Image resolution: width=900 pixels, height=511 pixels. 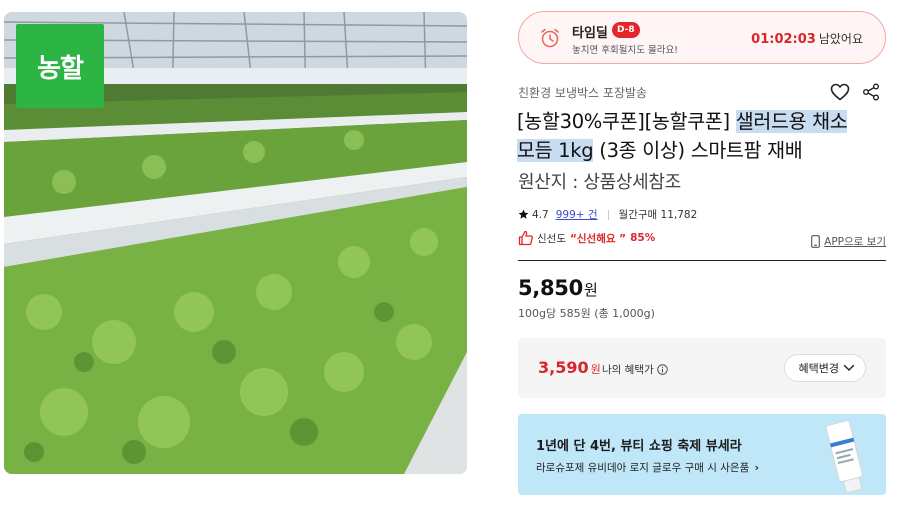 I want to click on promo-subtitle: 라로슈포제 유비데아 로지 글로우 구매 시 사은품 ›, so click(x=647, y=467).